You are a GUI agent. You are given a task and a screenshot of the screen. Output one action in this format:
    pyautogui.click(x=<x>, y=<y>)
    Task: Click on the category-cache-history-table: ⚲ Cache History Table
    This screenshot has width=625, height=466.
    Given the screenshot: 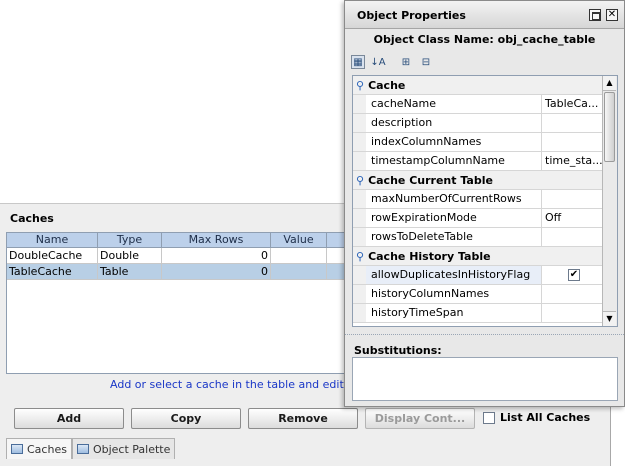 What is the action you would take?
    pyautogui.click(x=478, y=256)
    